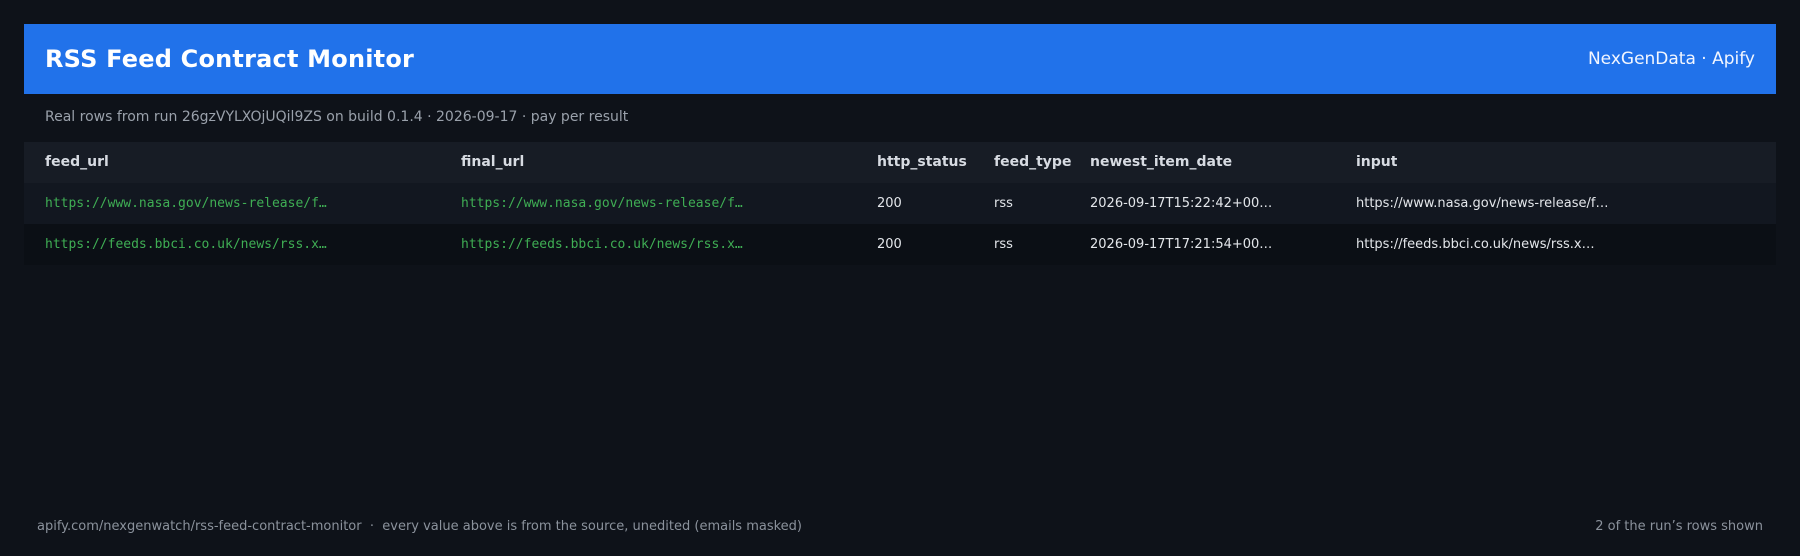 The width and height of the screenshot is (1800, 556). Describe the element at coordinates (1161, 162) in the screenshot. I see `column-header-newest-item-date: newest_item_date` at that location.